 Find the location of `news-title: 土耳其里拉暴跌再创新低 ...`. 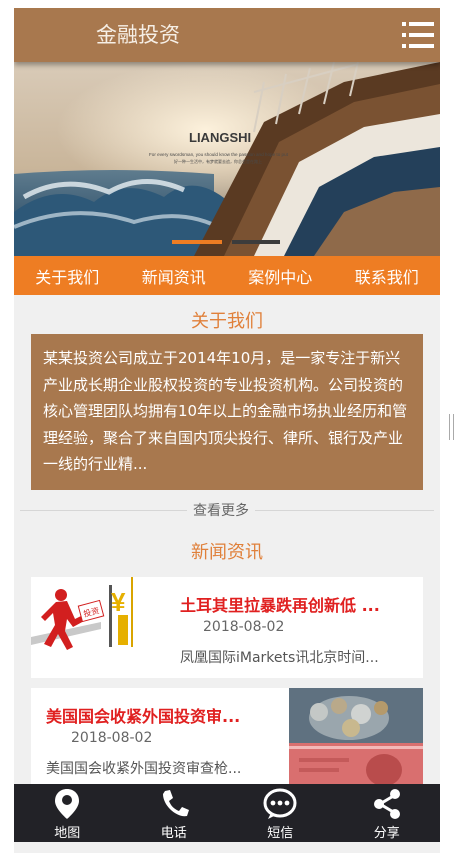

news-title: 土耳其里拉暴跌再创新低 ... is located at coordinates (298, 604).